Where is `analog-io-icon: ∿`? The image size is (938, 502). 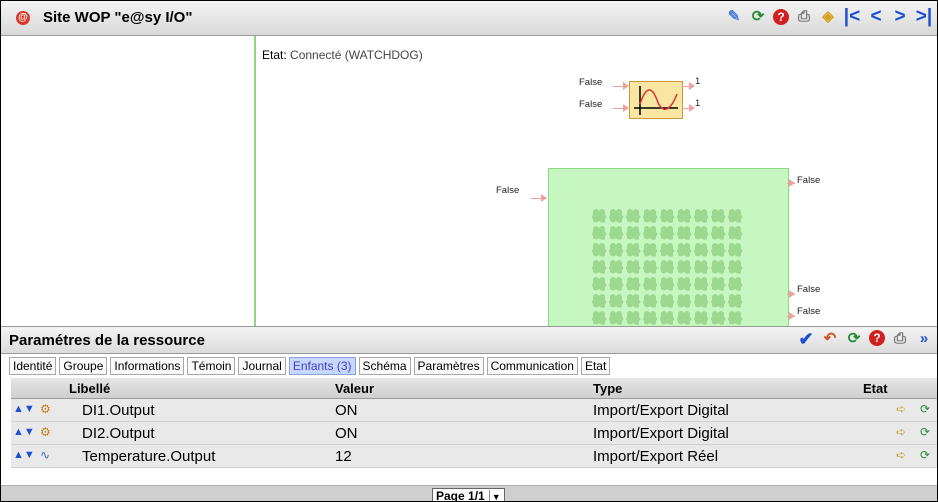
analog-io-icon: ∿ is located at coordinates (45, 455).